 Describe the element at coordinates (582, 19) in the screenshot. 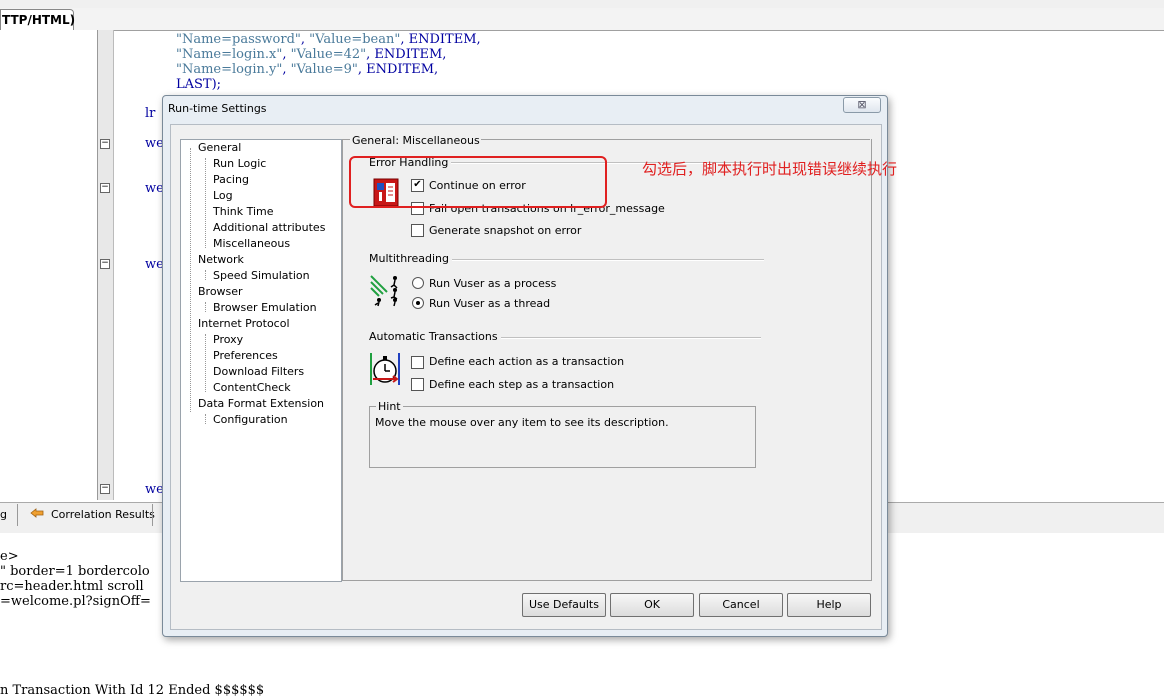

I see `script-tab-strip` at that location.